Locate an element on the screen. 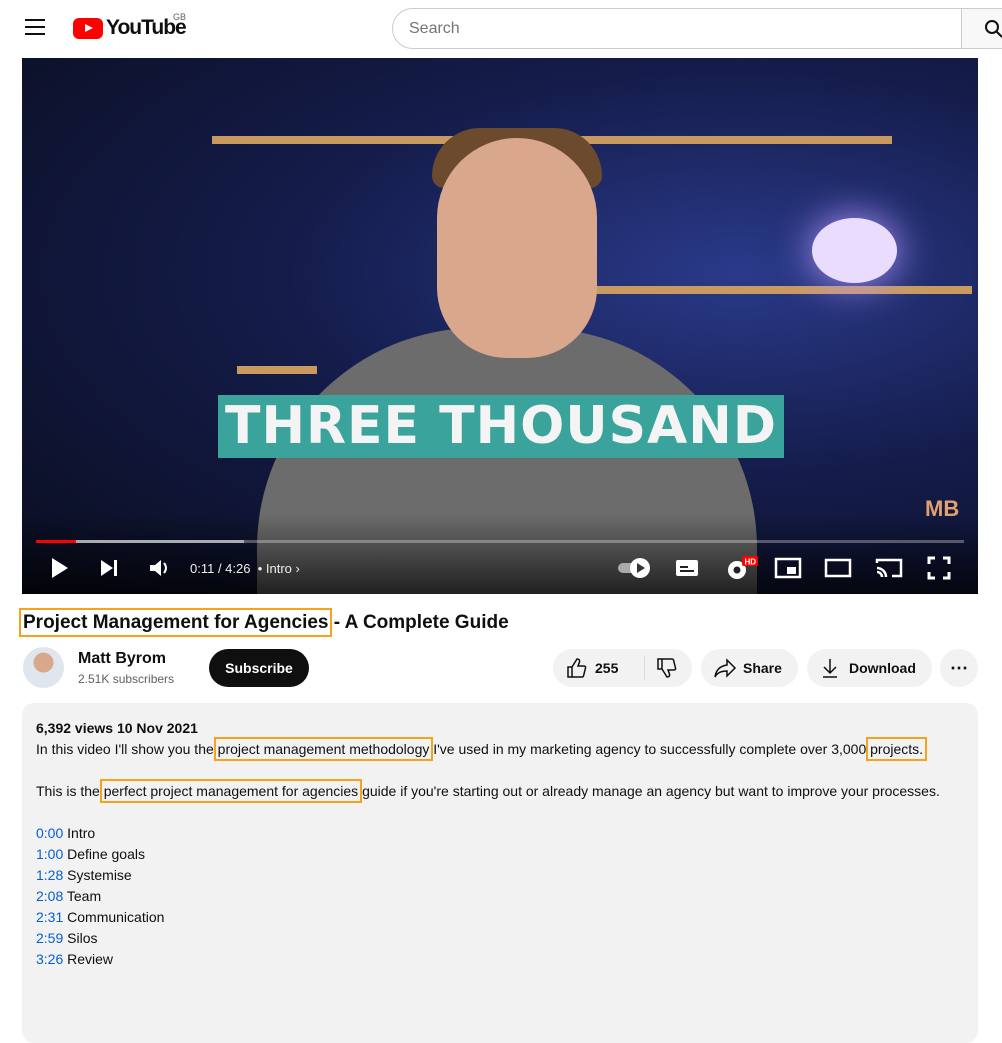  chapter-timestamp-link: 1:28 is located at coordinates (49, 875).